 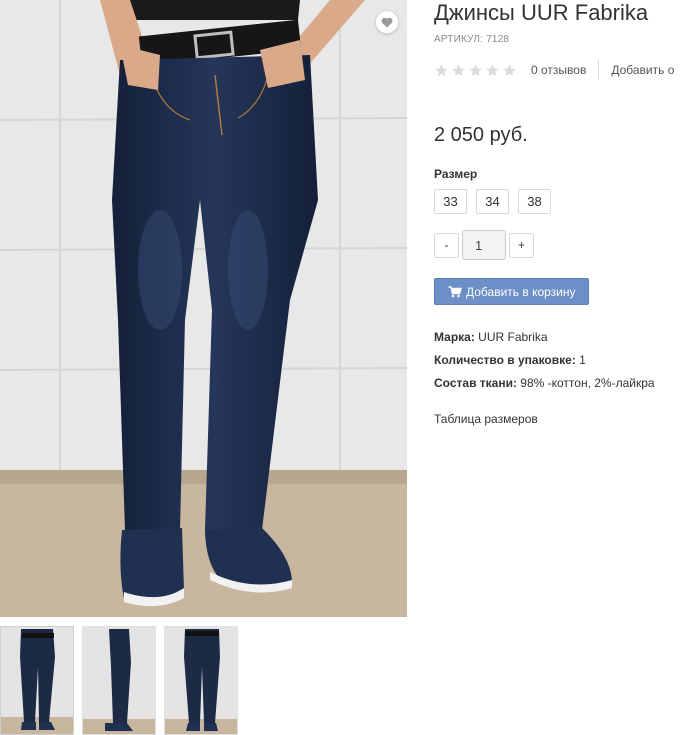 I want to click on reviews-count-link: 0 отзывов, so click(x=558, y=70).